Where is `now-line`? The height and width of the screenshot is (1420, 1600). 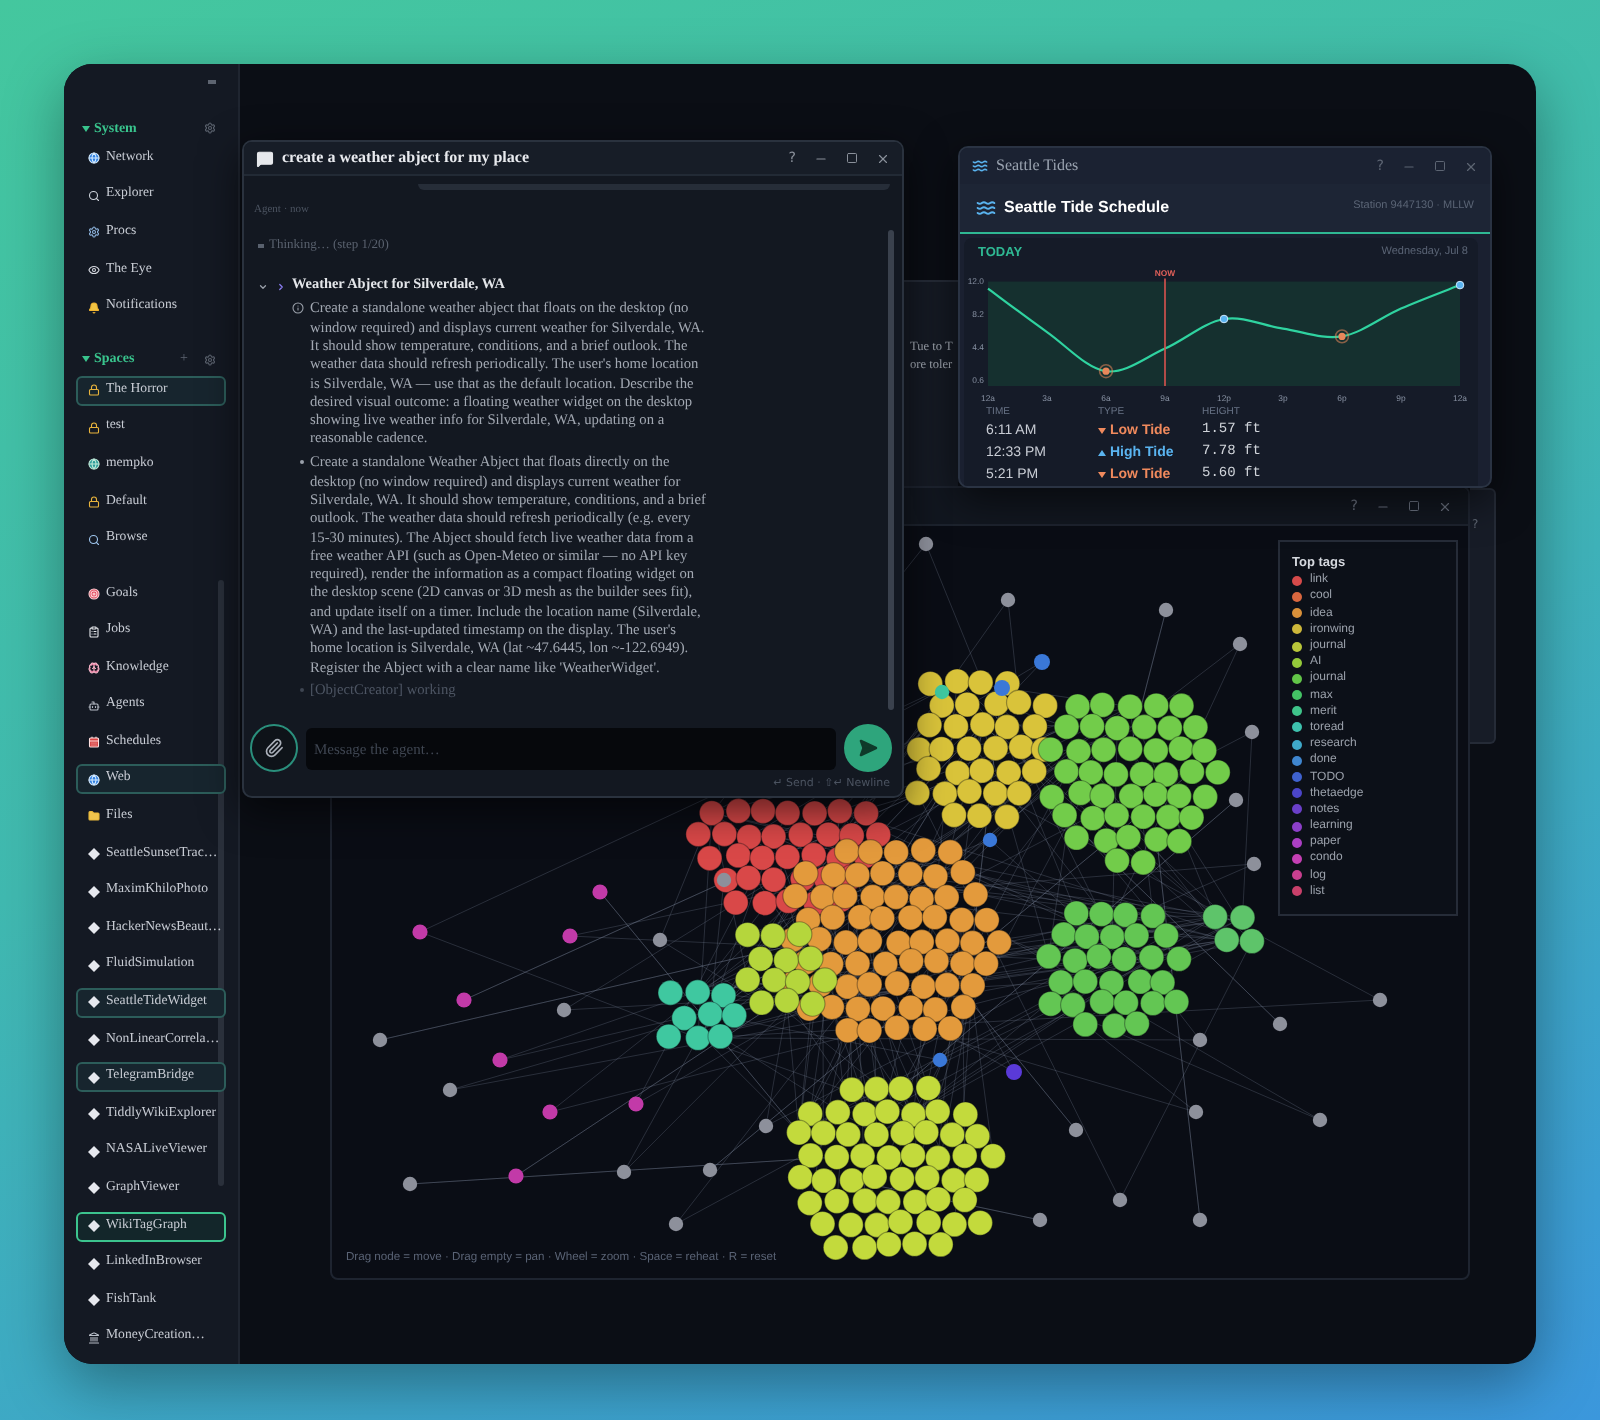
now-line is located at coordinates (1165, 332).